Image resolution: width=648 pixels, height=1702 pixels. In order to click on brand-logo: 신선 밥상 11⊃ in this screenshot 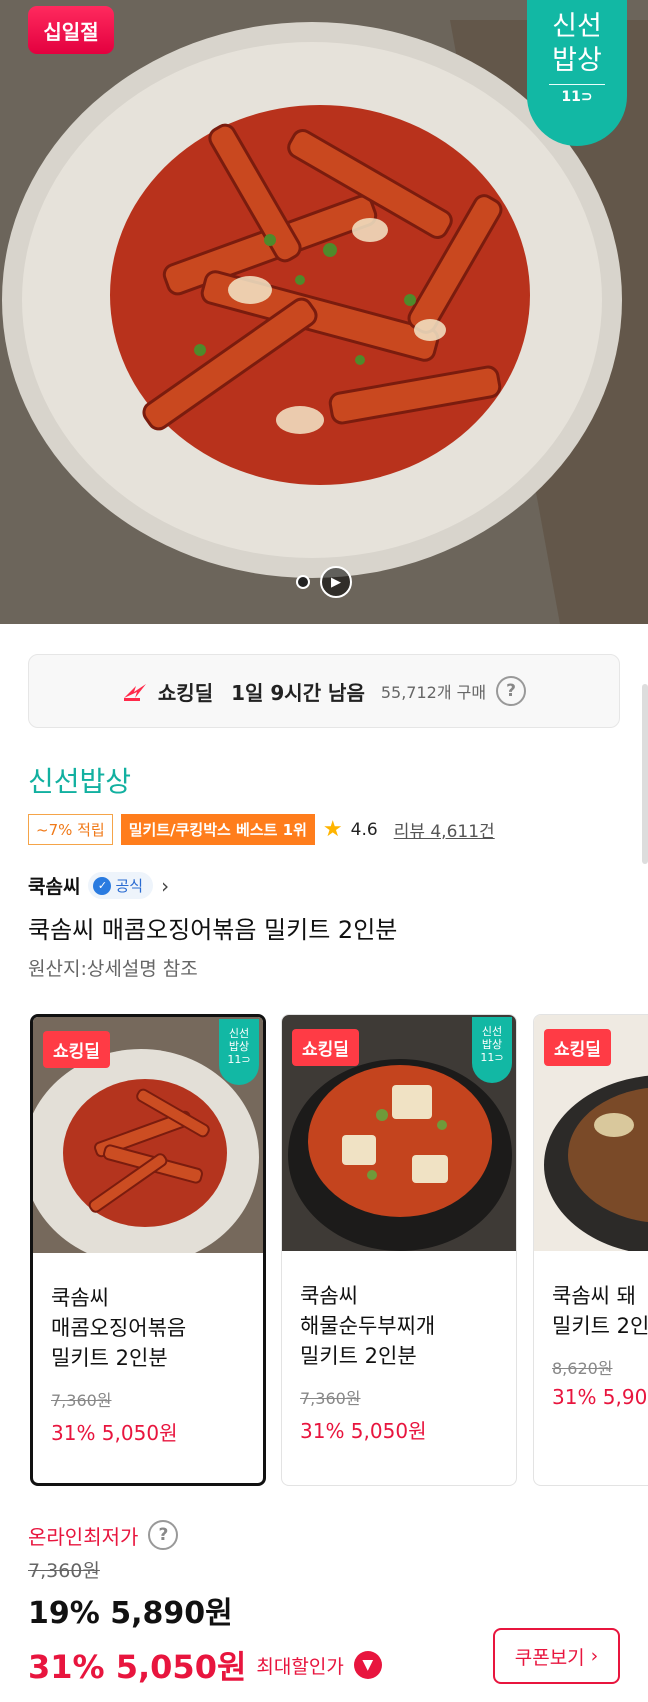, I will do `click(577, 73)`.